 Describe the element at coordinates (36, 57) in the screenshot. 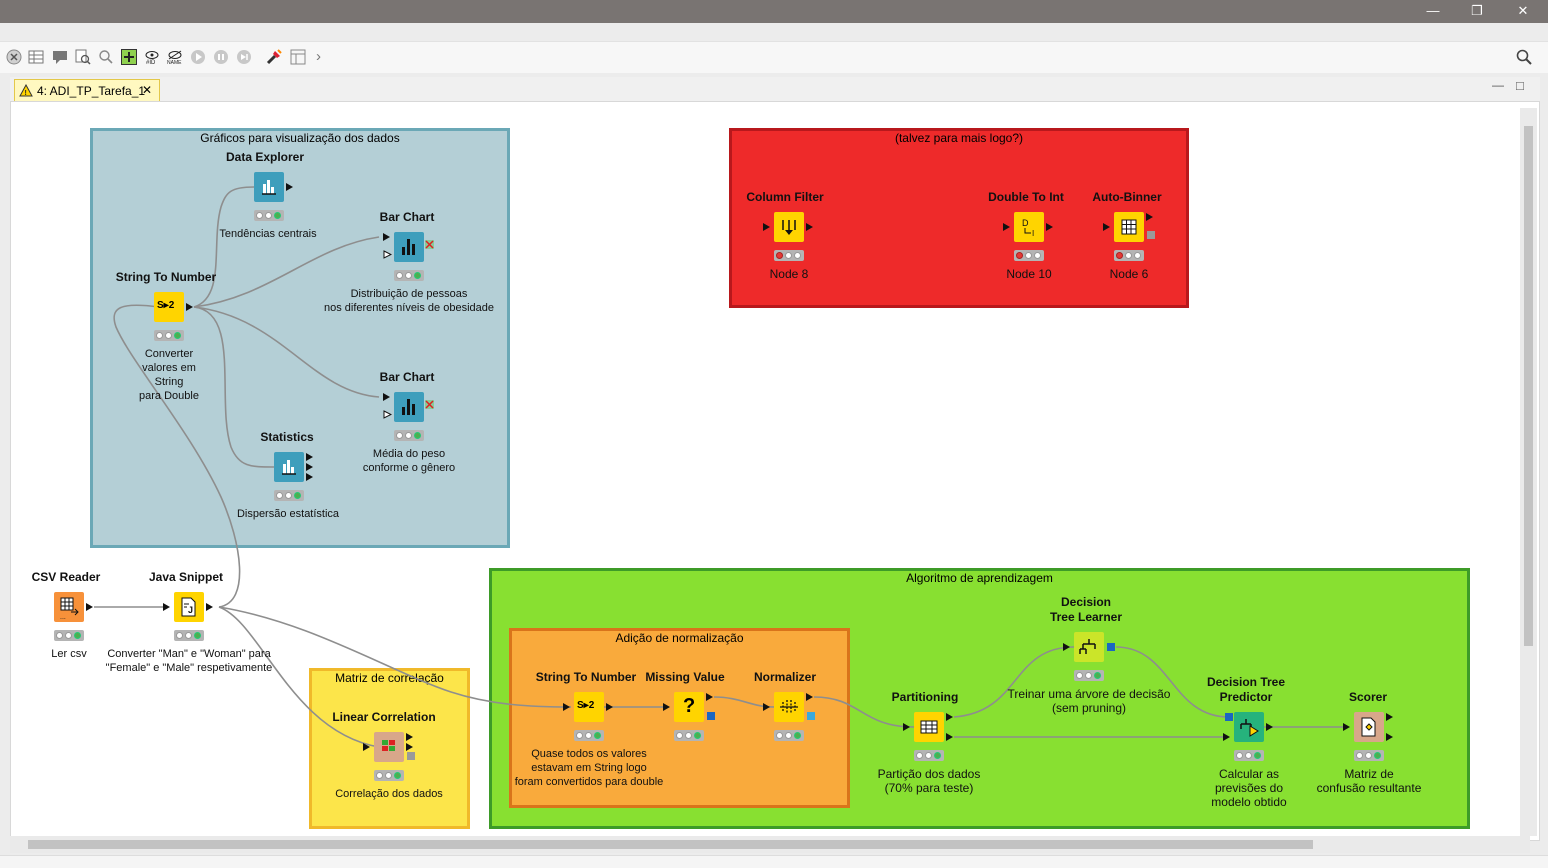

I see `open-table-icon` at that location.